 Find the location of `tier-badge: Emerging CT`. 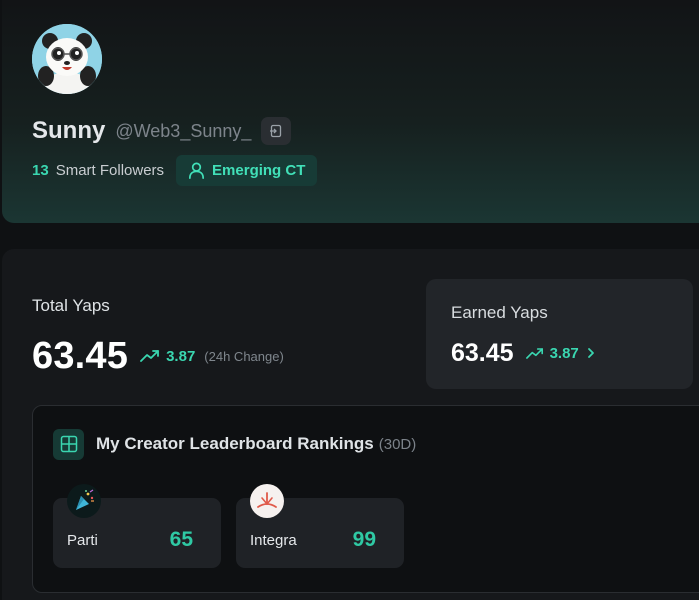

tier-badge: Emerging CT is located at coordinates (247, 170).